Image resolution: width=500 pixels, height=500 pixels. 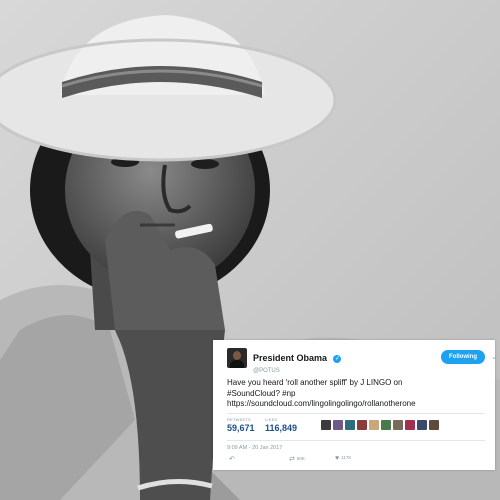 I want to click on avatar-head, so click(x=237, y=355).